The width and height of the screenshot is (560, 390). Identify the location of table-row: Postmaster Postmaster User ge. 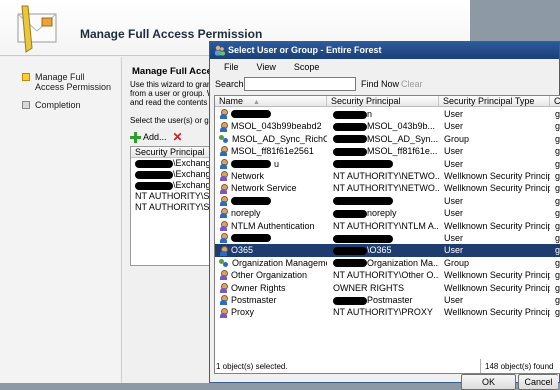
(387, 300).